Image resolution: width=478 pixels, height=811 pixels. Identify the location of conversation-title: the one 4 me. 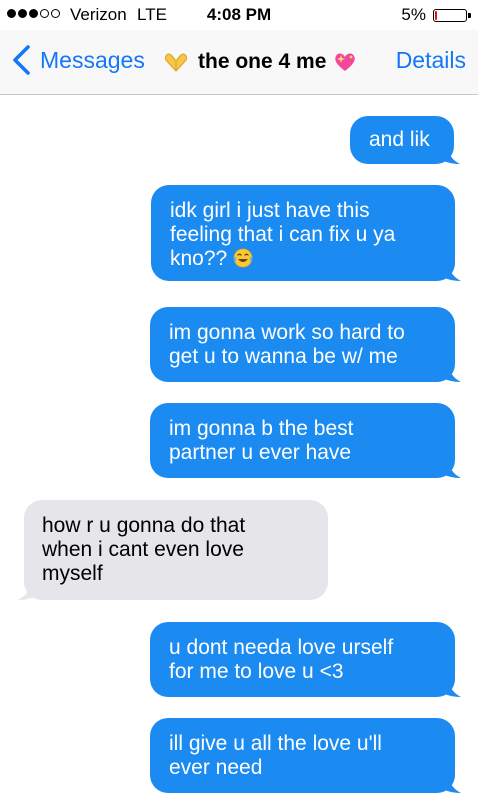
(260, 62).